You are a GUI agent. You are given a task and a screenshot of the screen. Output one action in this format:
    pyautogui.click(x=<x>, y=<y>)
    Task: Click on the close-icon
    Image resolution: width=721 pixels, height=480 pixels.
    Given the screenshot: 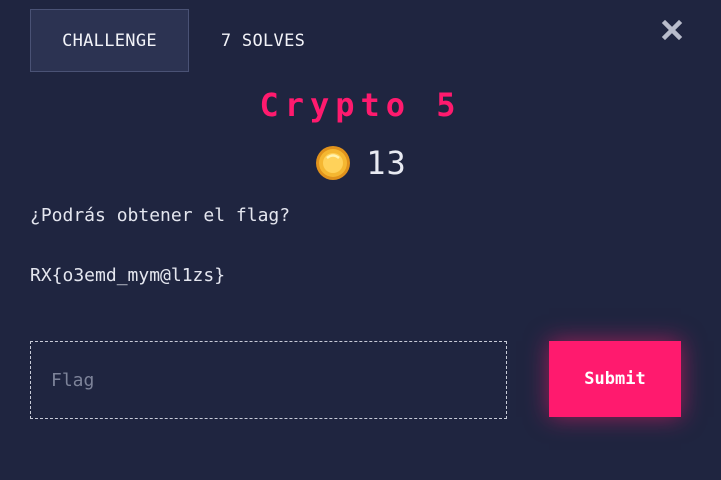 What is the action you would take?
    pyautogui.click(x=672, y=30)
    